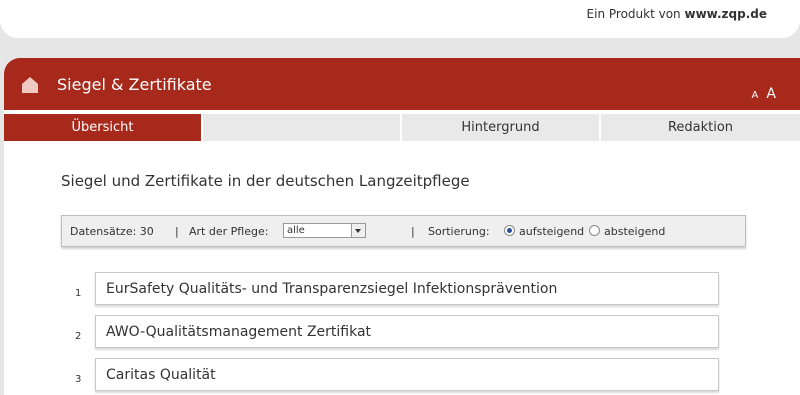 This screenshot has width=800, height=395. Describe the element at coordinates (134, 84) in the screenshot. I see `page-title: Siegel & Zertifikate` at that location.